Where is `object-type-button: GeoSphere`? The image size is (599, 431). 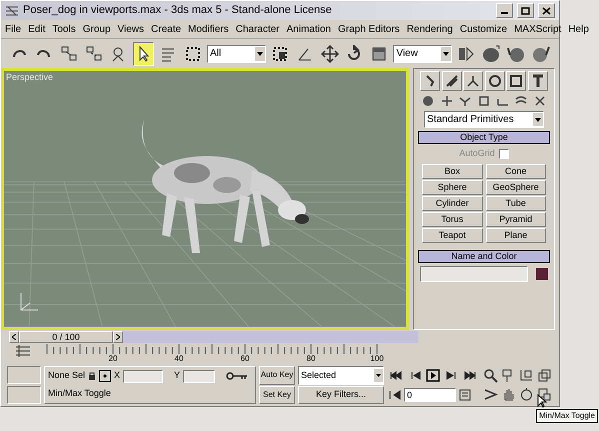
object-type-button: GeoSphere is located at coordinates (516, 187).